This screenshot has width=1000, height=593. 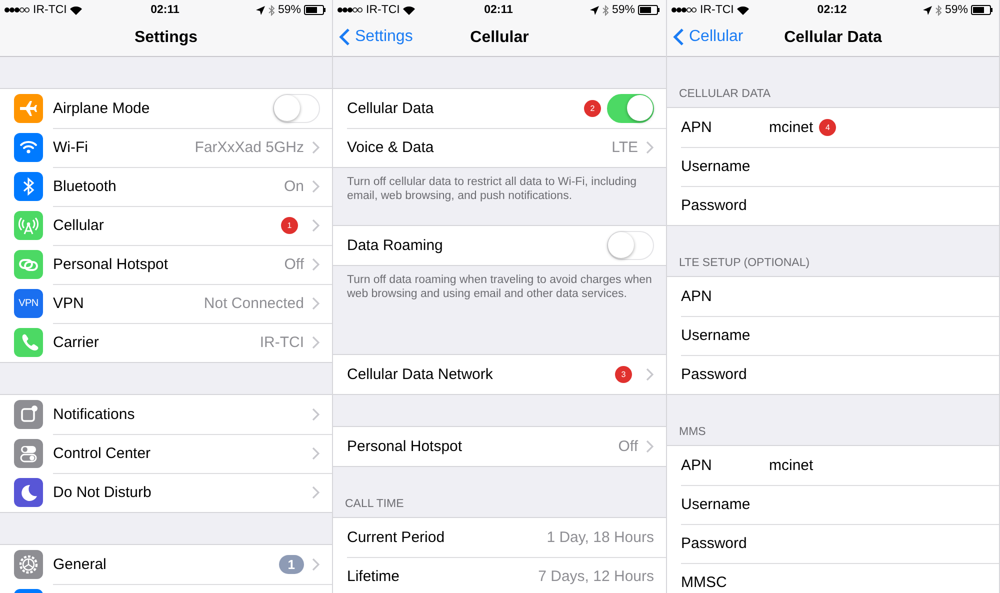 What do you see at coordinates (28, 303) in the screenshot?
I see `vpn-icon: VPN` at bounding box center [28, 303].